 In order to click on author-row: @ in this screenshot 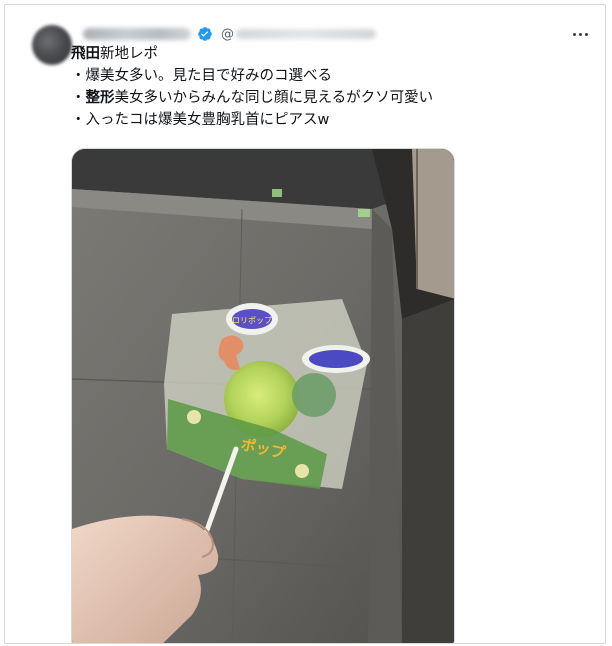, I will do `click(229, 34)`.